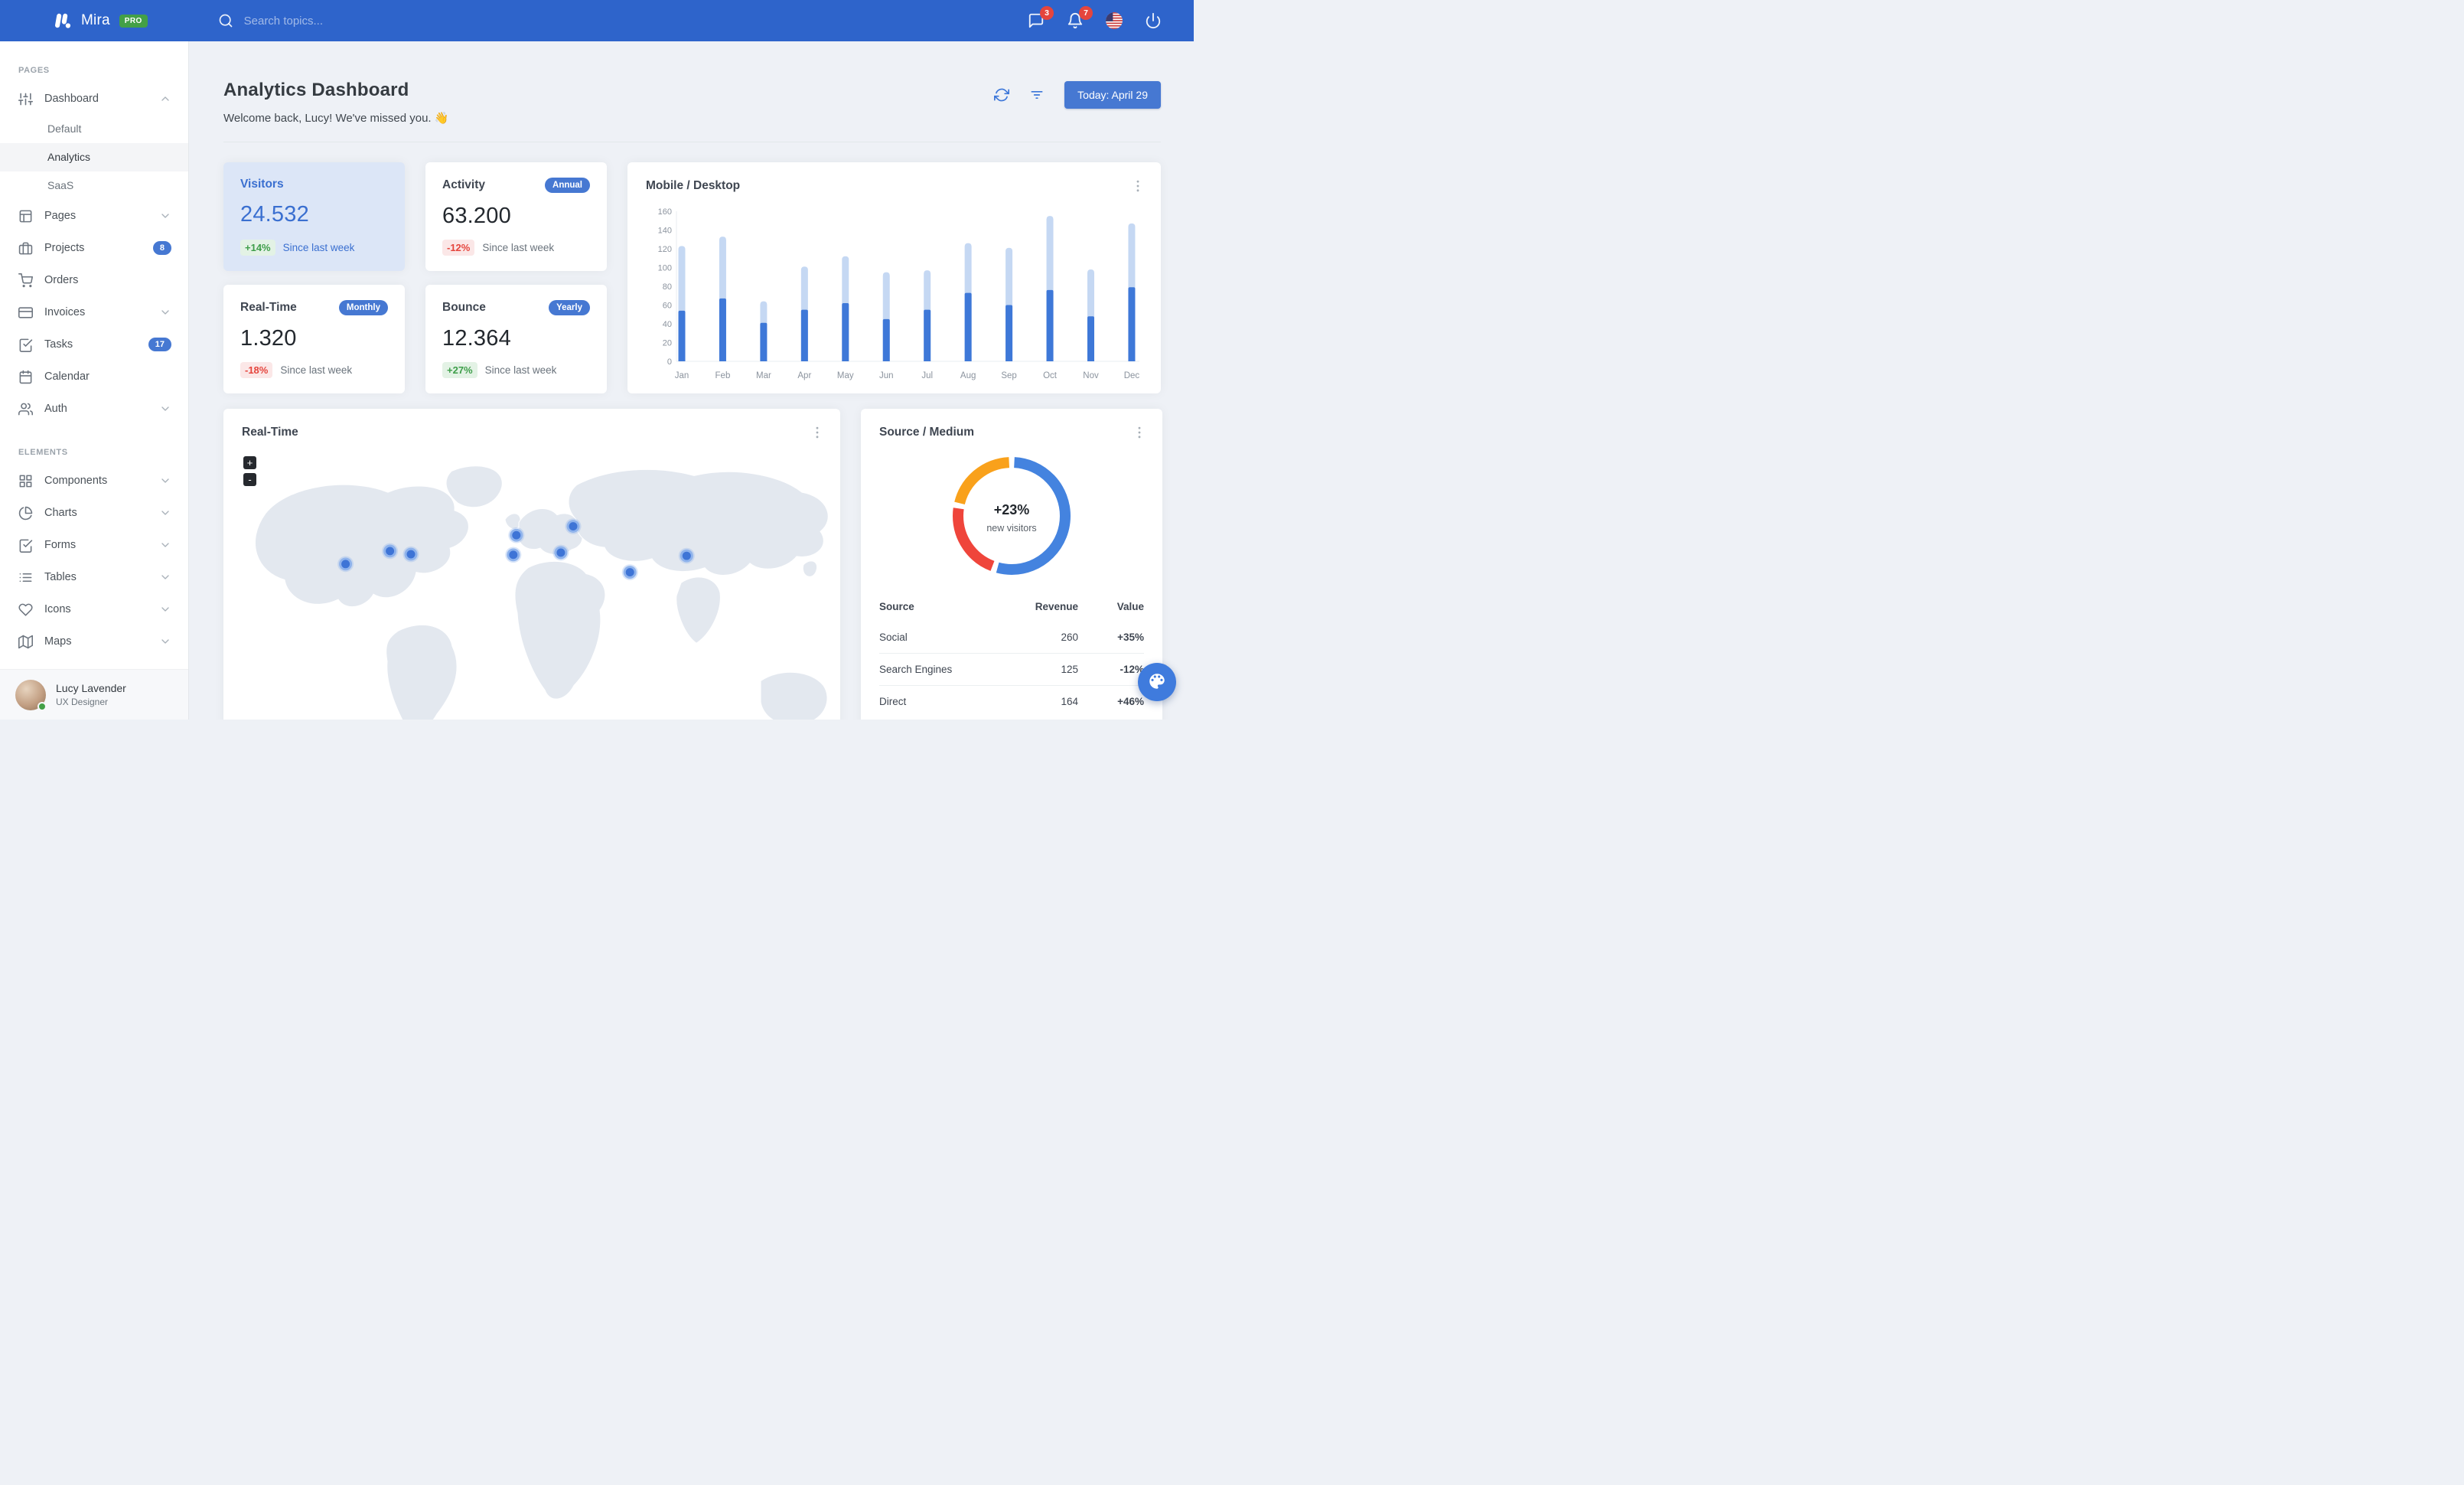  I want to click on sidebar-item-dashboard: Dashboard, so click(94, 99).